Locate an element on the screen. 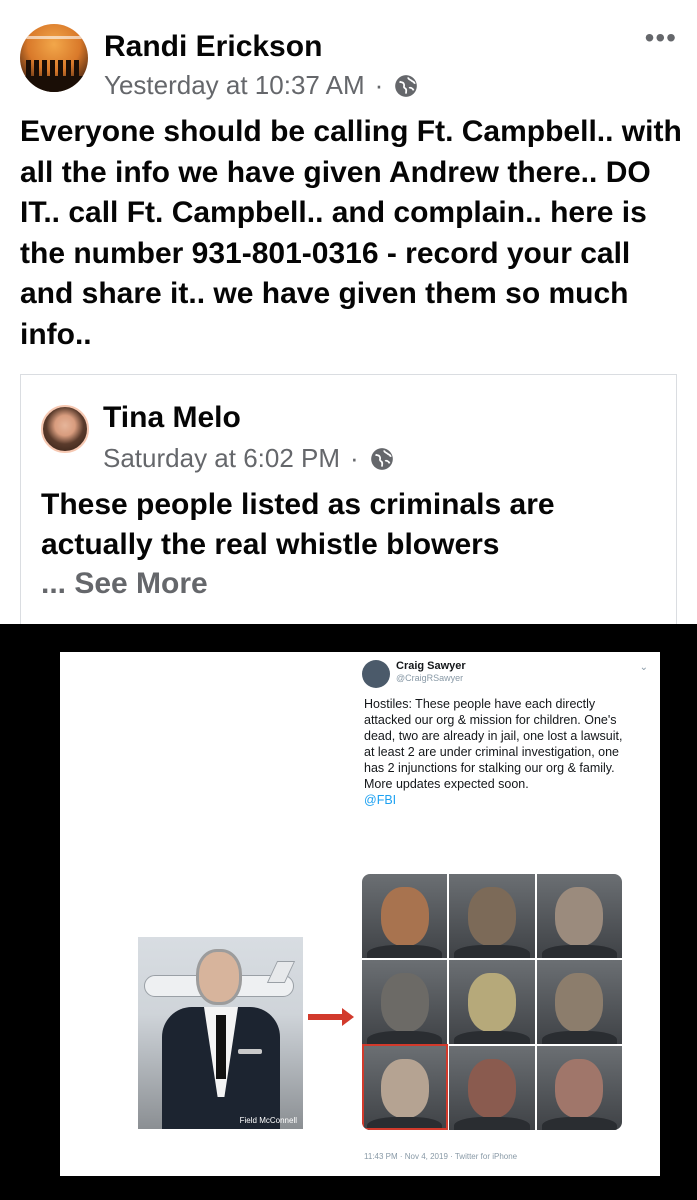 The image size is (697, 1200). chevron-down-icon: ⌄ is located at coordinates (643, 667).